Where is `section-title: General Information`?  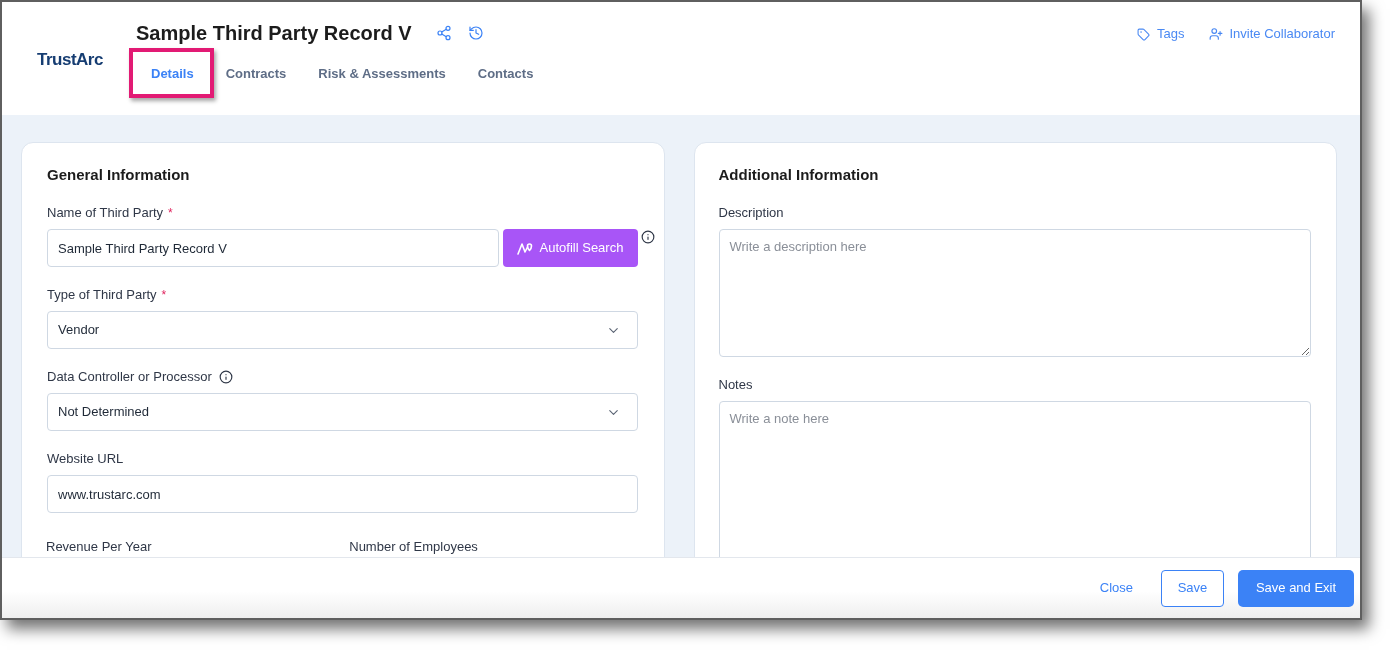 section-title: General Information is located at coordinates (119, 175).